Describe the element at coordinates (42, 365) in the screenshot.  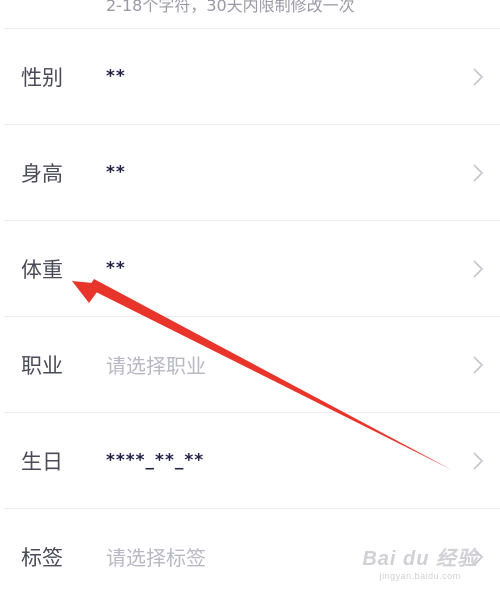
I see `row-label: 职业` at that location.